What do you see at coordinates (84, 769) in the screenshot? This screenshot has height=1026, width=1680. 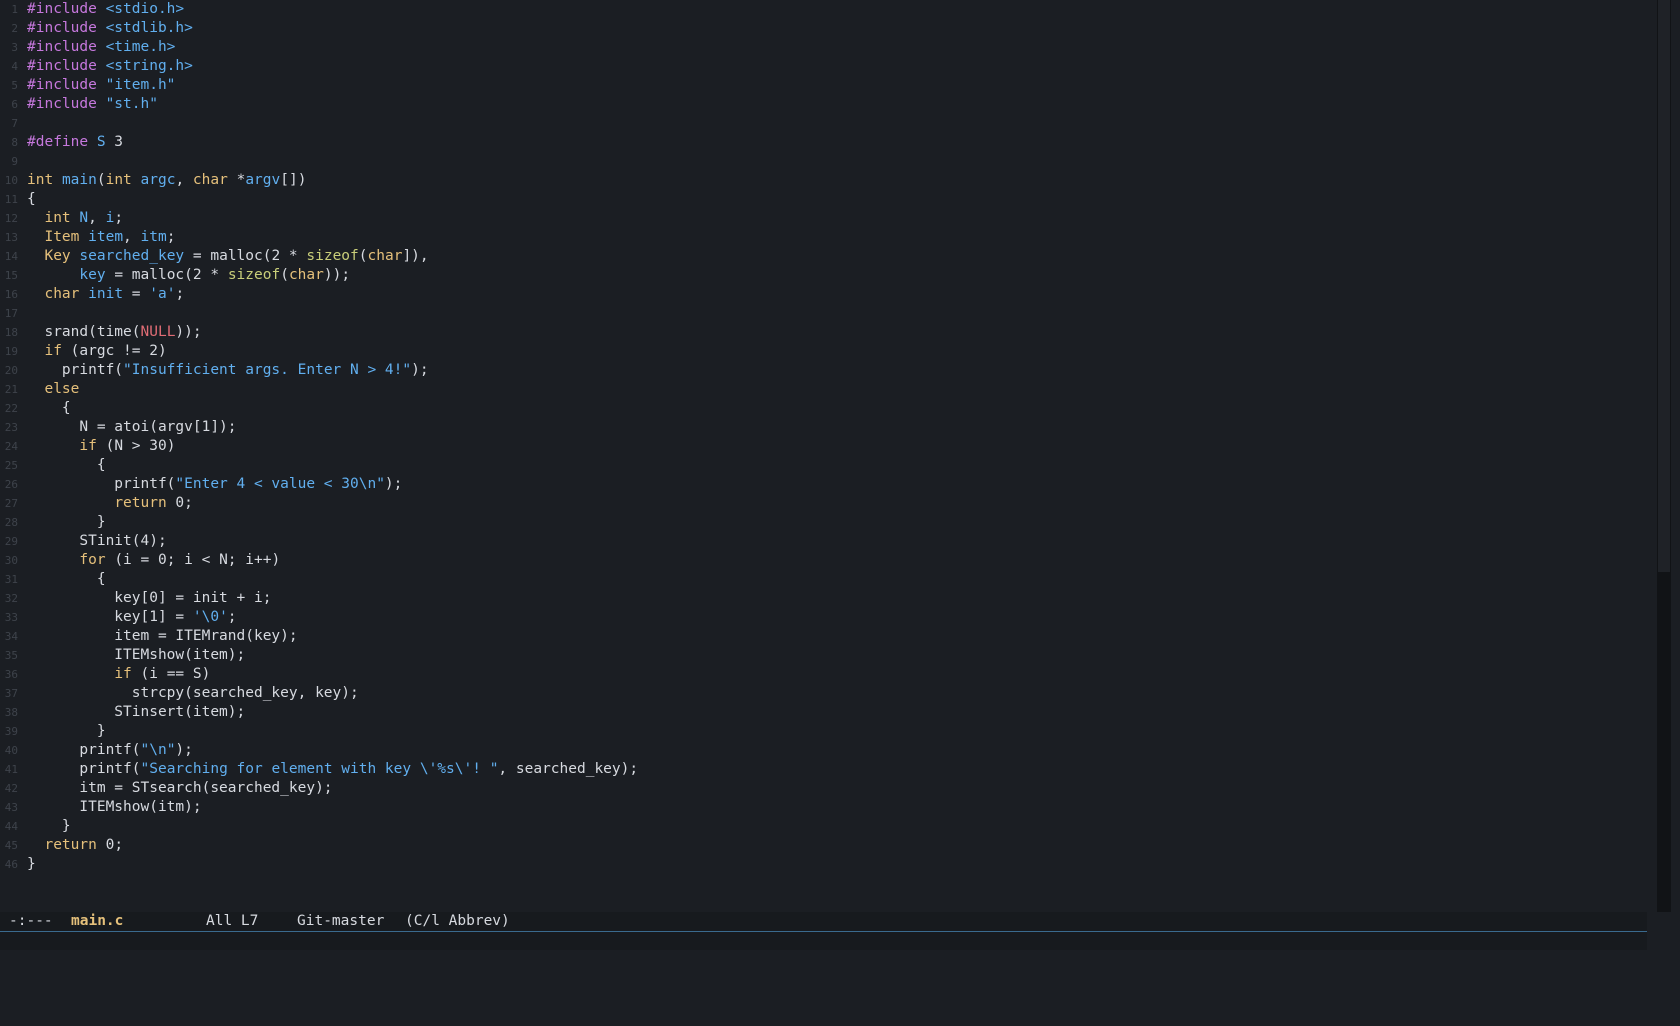 I see `code-token: printf(` at bounding box center [84, 769].